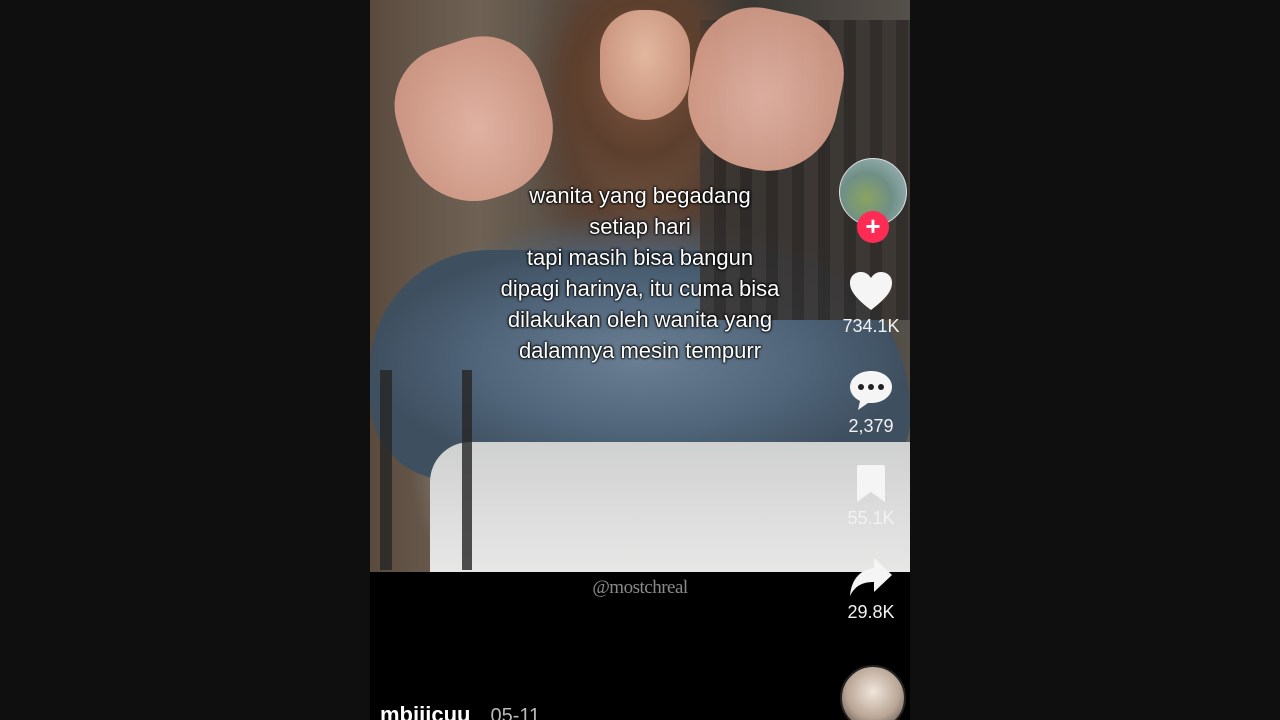 The height and width of the screenshot is (720, 1280). Describe the element at coordinates (872, 201) in the screenshot. I see `creator-avatar-group: +` at that location.